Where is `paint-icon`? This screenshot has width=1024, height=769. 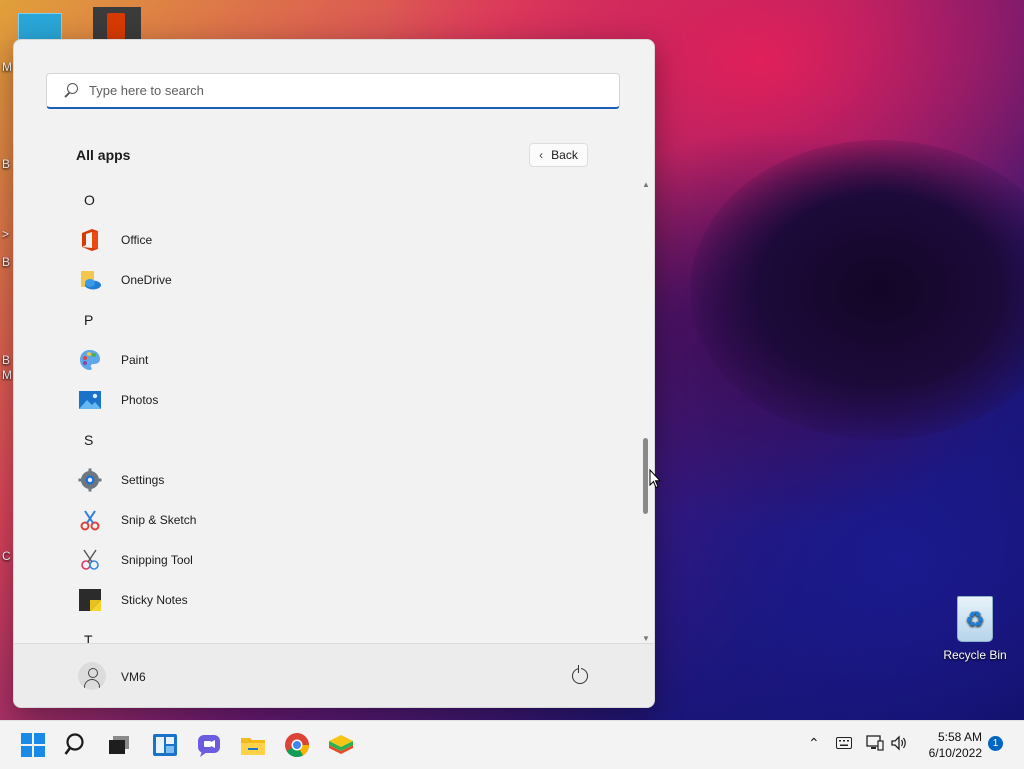
paint-icon is located at coordinates (90, 360).